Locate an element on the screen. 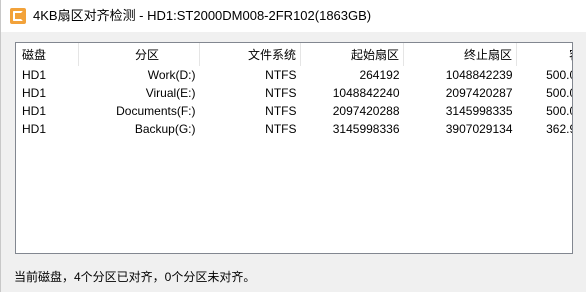 The width and height of the screenshot is (586, 292). status-text: 当前磁盘，4个分区已对齐，0个分区未对齐。 is located at coordinates (135, 277).